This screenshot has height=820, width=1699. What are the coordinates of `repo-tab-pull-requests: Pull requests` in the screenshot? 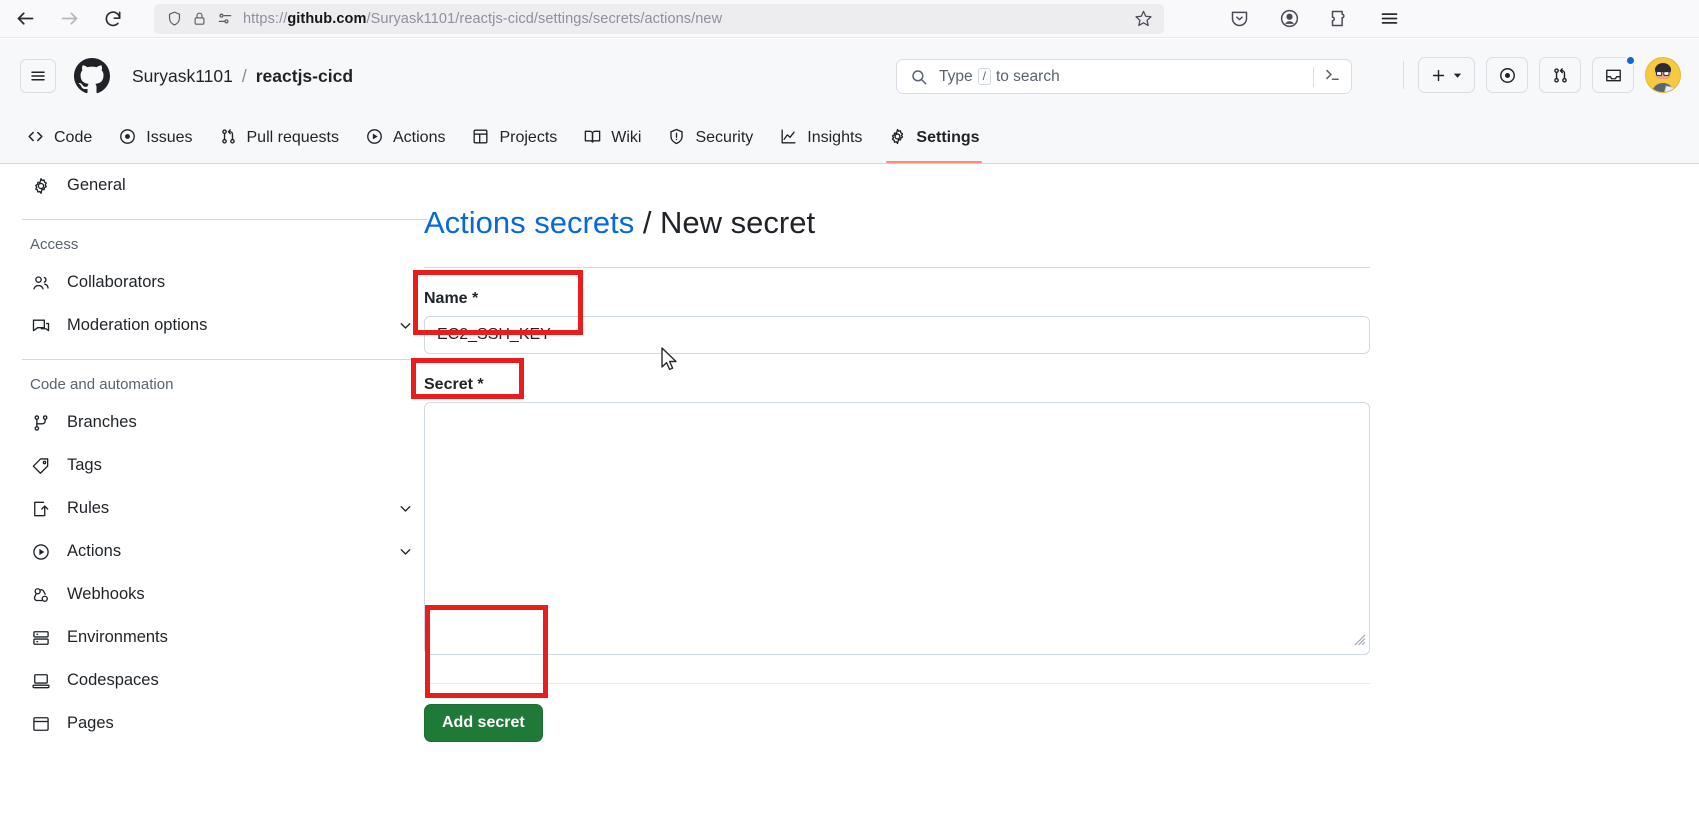 It's located at (279, 138).